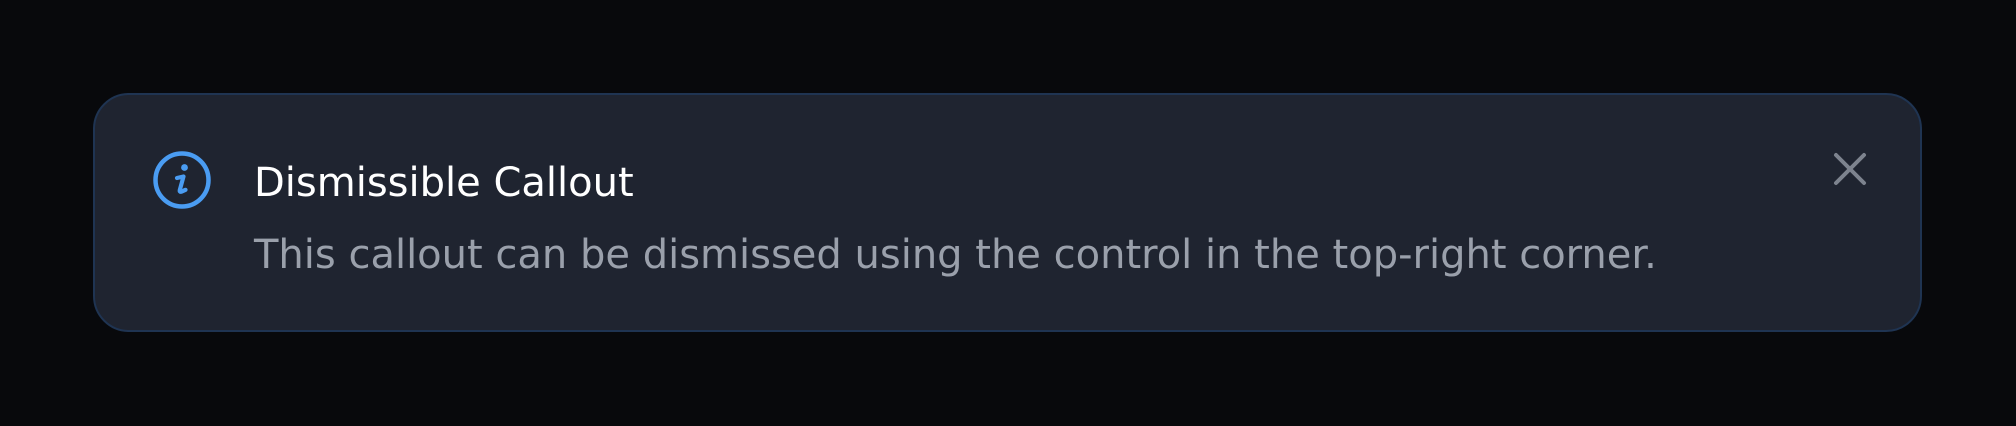 The image size is (2016, 426). I want to click on close-icon, so click(1850, 169).